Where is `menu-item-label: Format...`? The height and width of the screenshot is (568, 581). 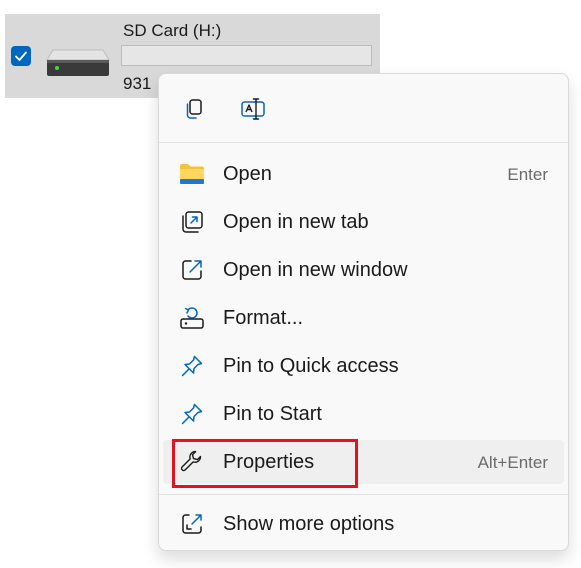 menu-item-label: Format... is located at coordinates (263, 318).